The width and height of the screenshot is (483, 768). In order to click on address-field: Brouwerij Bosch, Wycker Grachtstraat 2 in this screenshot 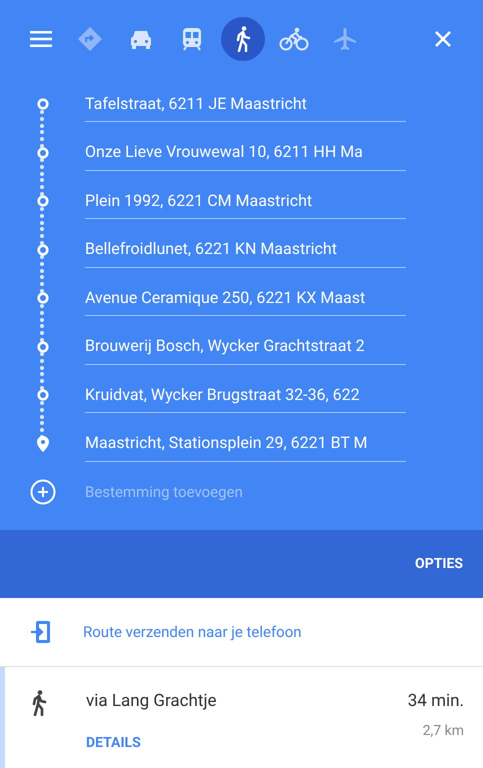, I will do `click(245, 346)`.